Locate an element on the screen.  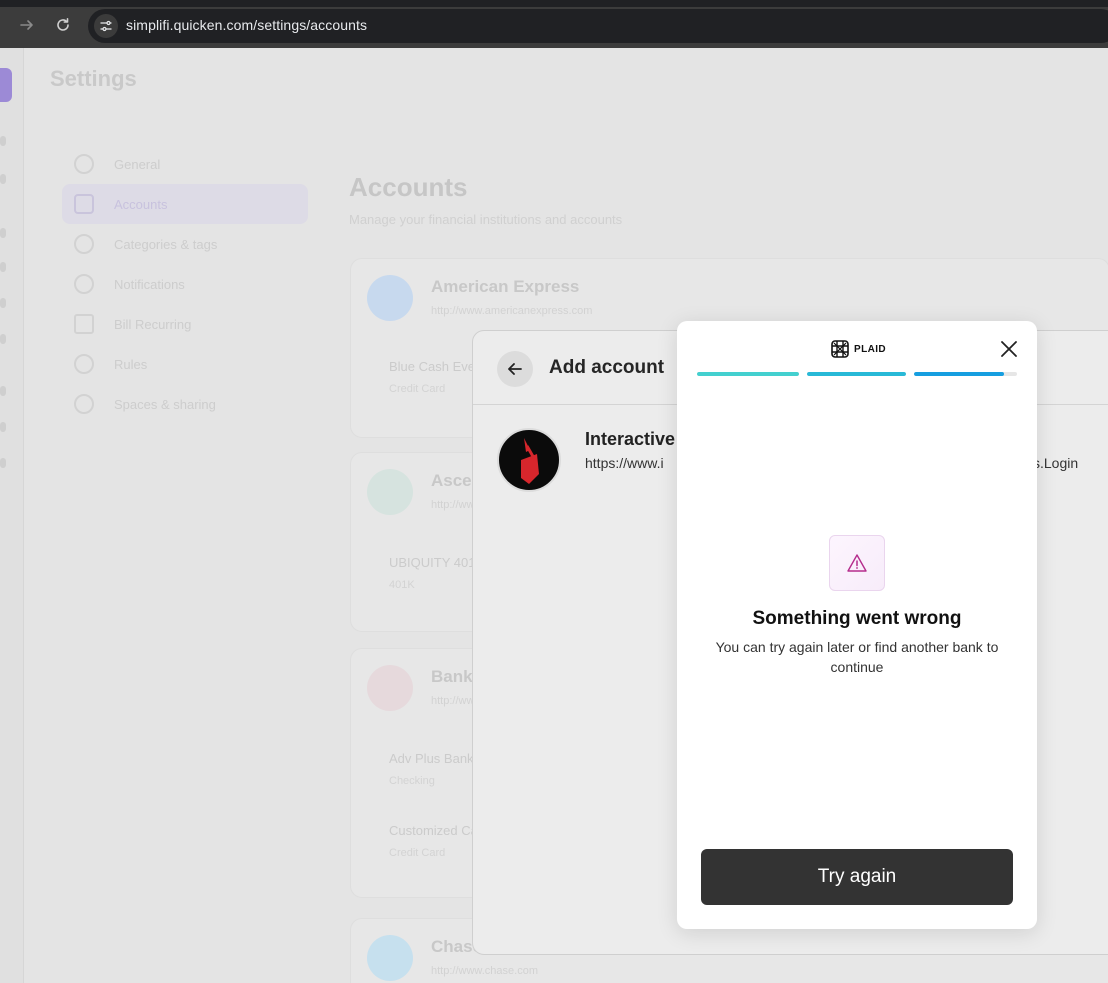
arrow-left-icon is located at coordinates (515, 369).